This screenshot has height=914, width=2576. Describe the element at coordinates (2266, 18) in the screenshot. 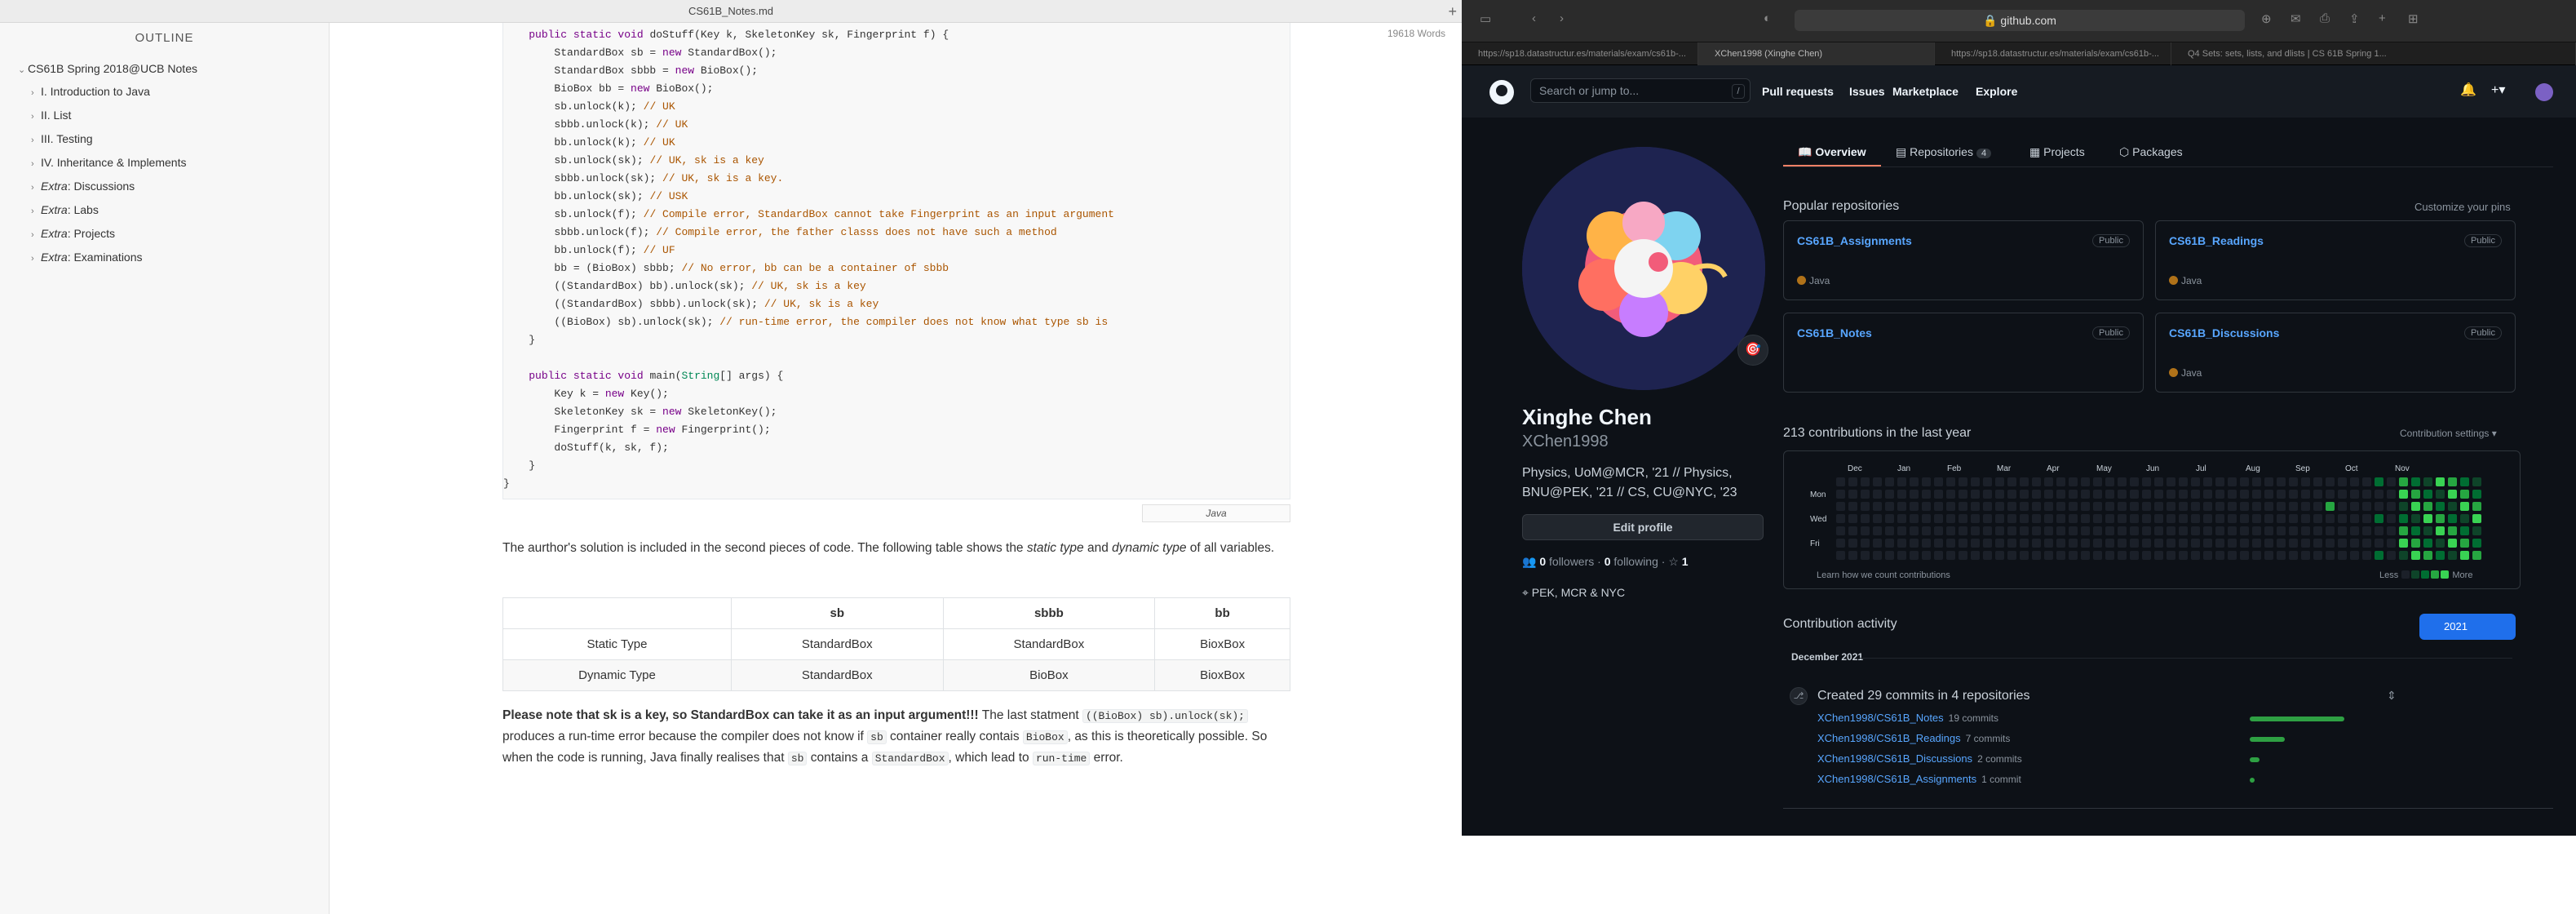

I see `download-icon: ⊕` at that location.